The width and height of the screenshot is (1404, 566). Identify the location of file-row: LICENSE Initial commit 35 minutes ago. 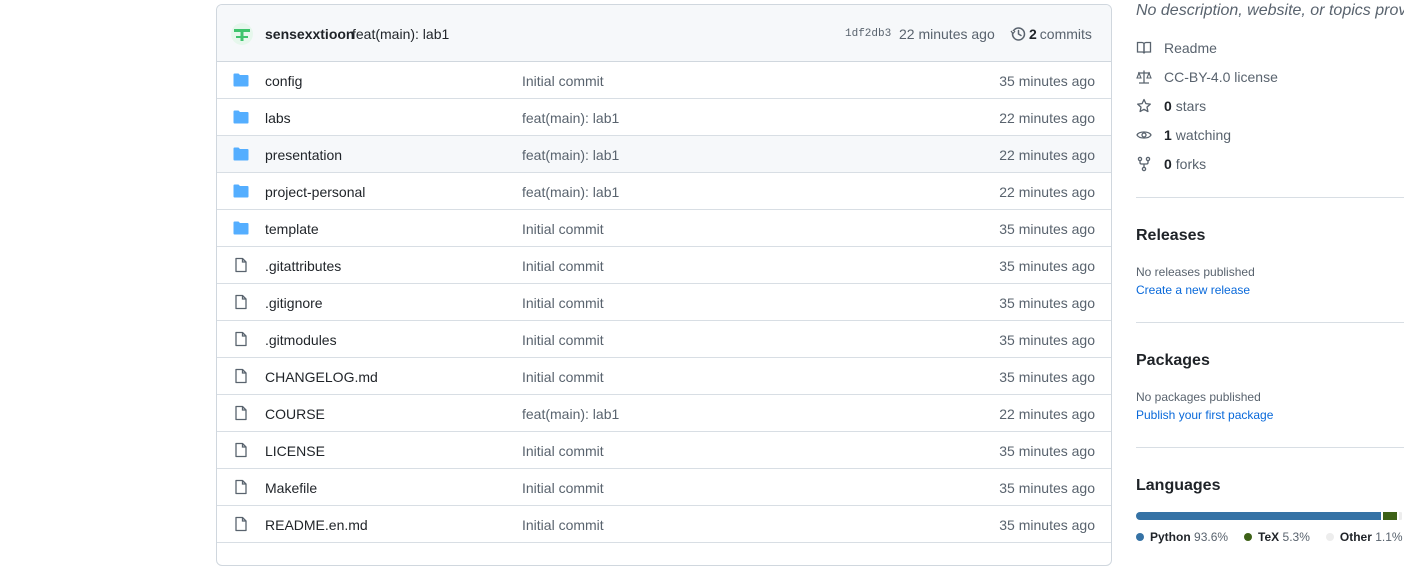
(664, 450).